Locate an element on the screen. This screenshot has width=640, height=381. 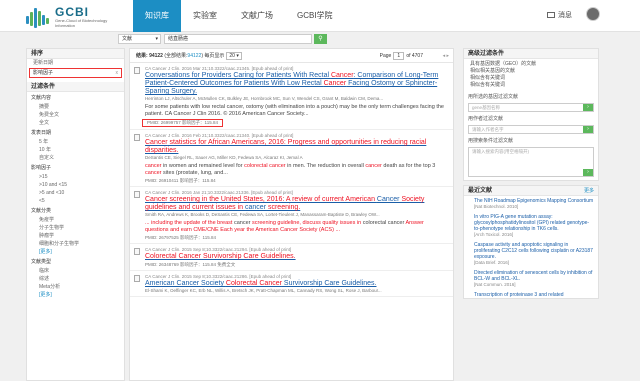
record-ids: PMID: 26910411 影响因子：115.84 is located at coordinates (296, 181).